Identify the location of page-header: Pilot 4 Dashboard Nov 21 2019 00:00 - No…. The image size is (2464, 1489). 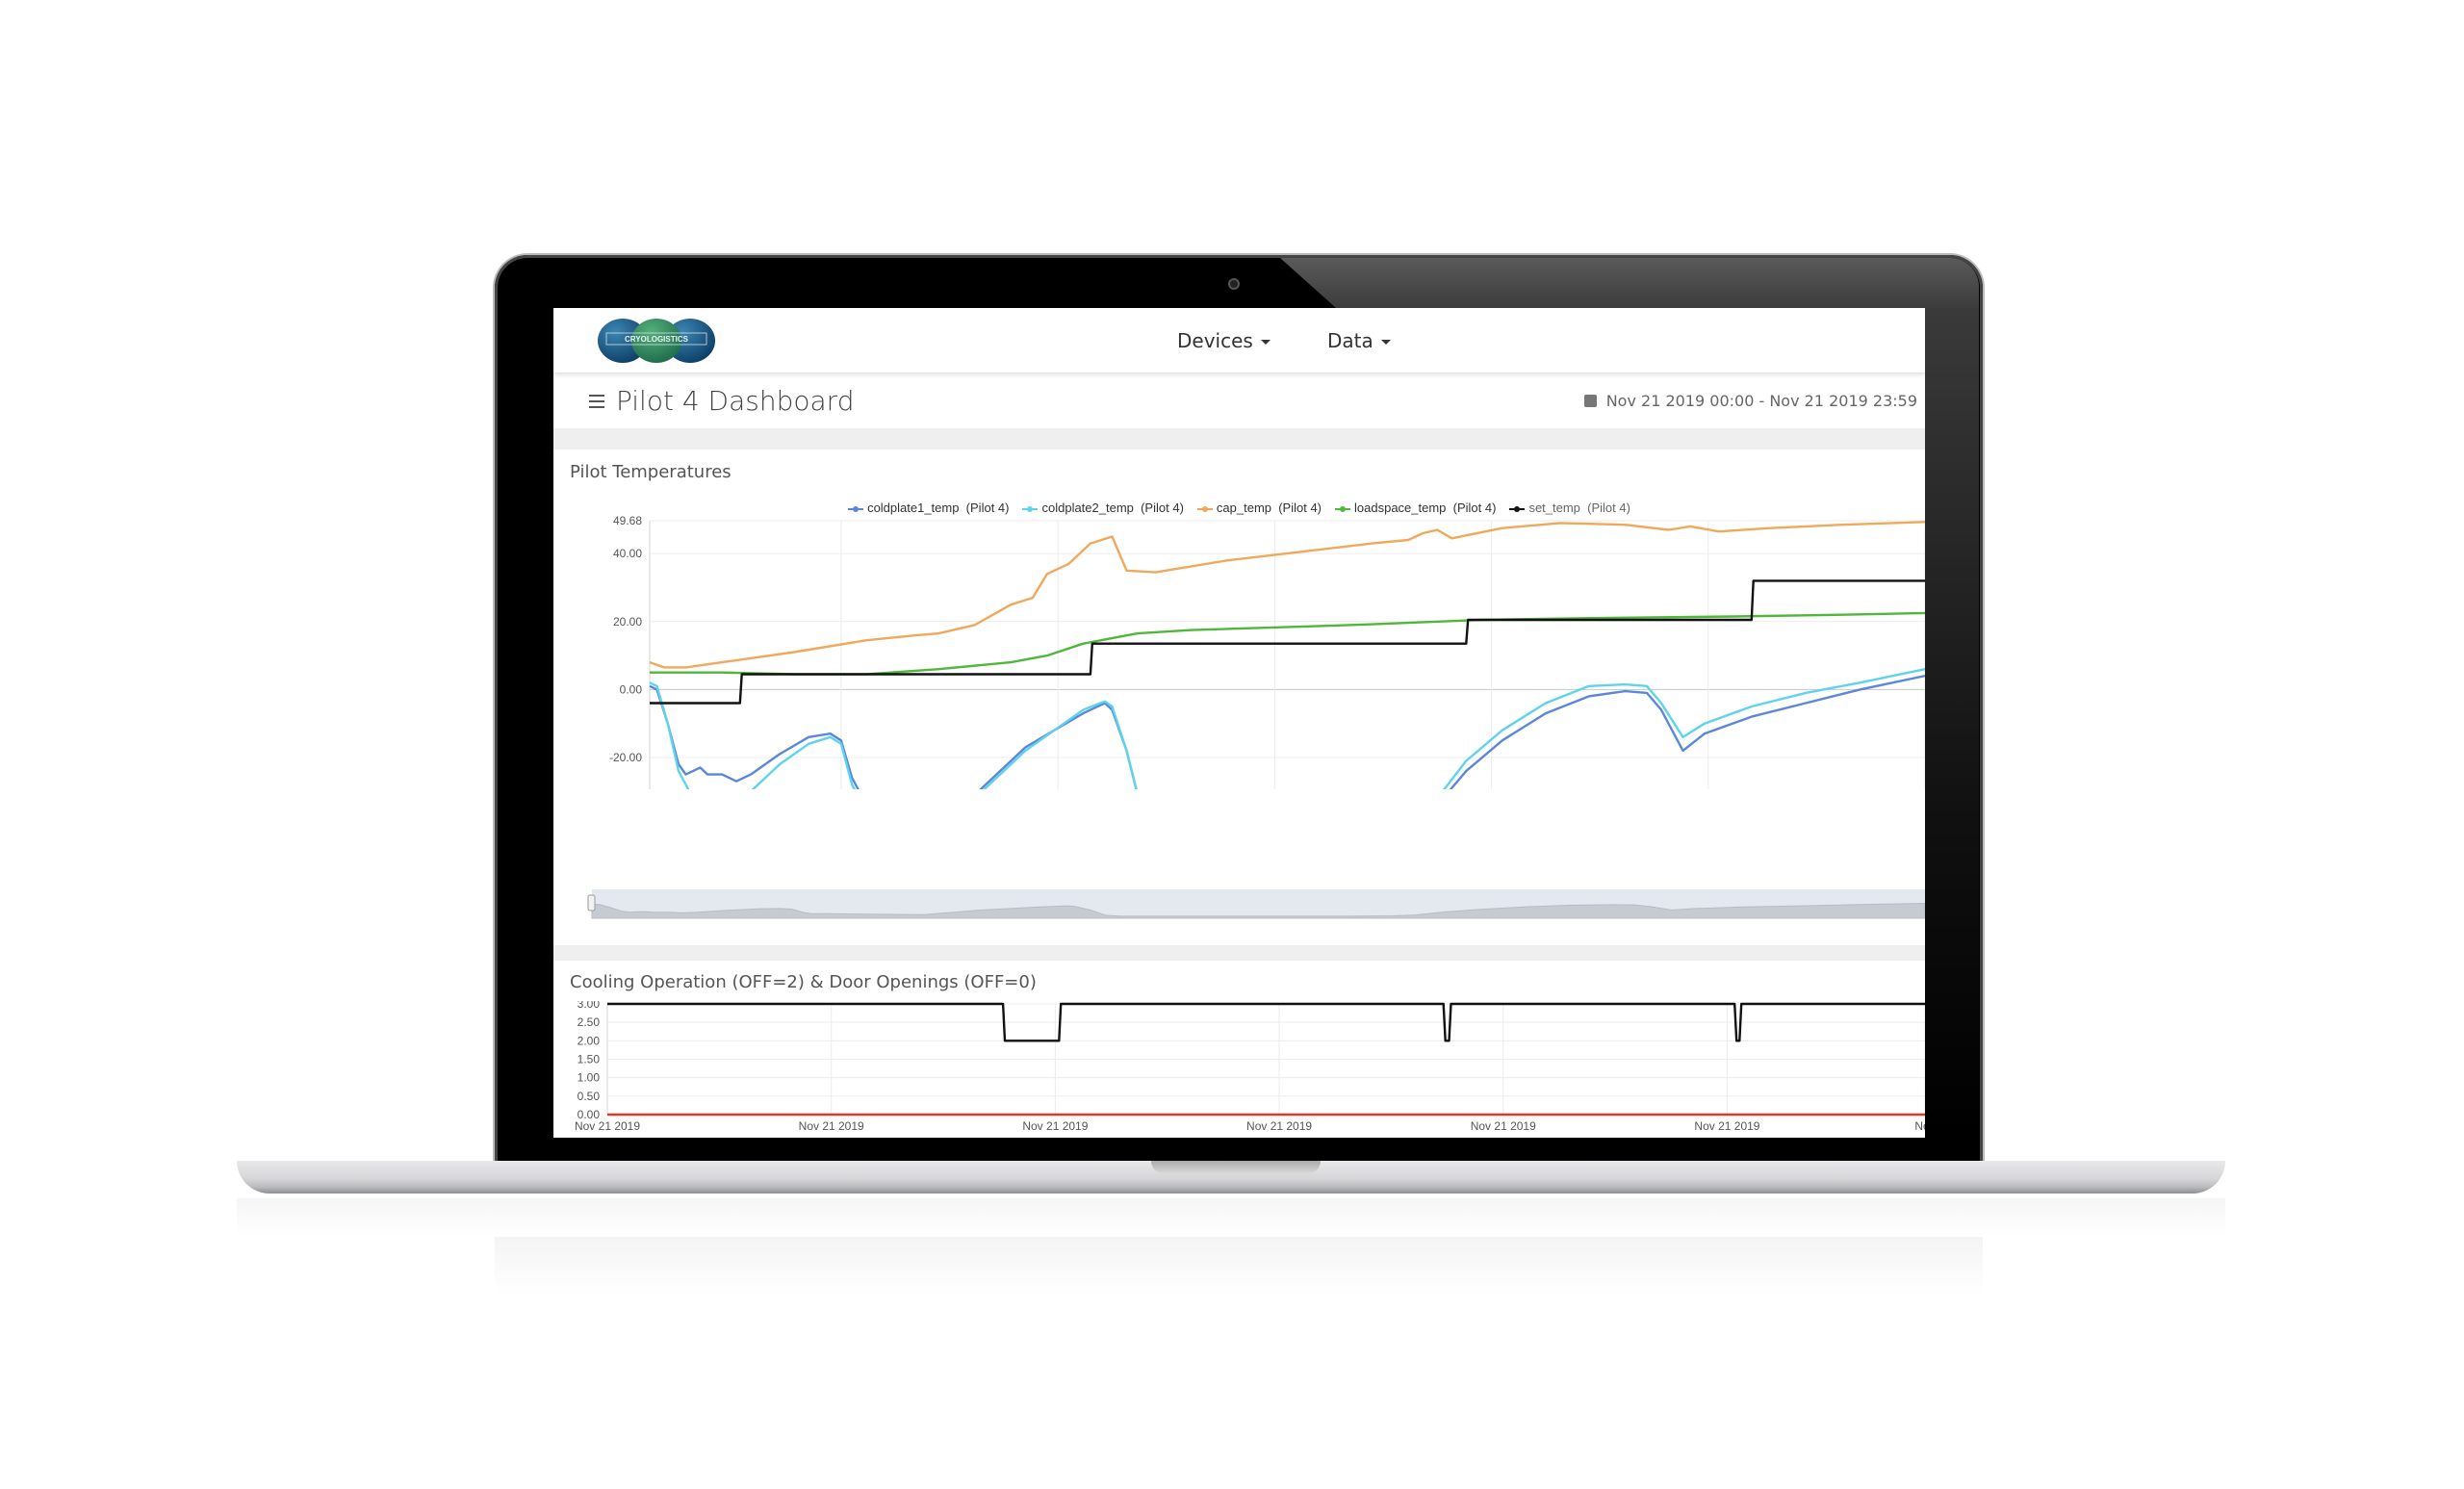
(1239, 400).